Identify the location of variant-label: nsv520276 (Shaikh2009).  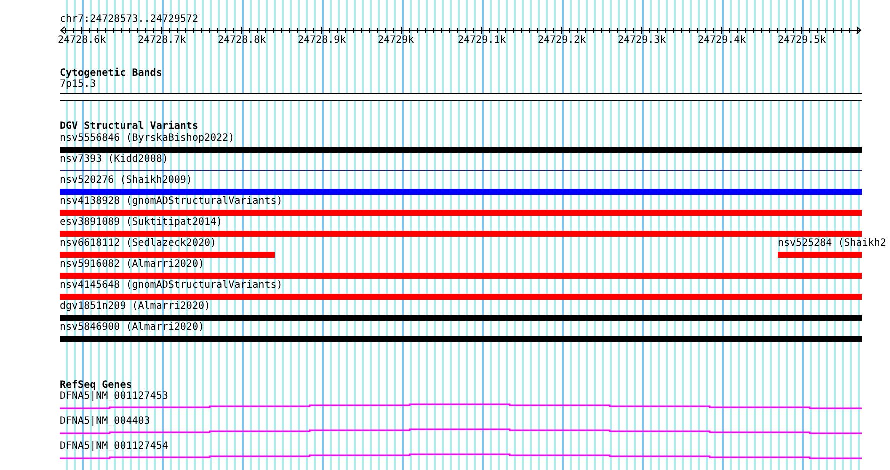
(126, 181).